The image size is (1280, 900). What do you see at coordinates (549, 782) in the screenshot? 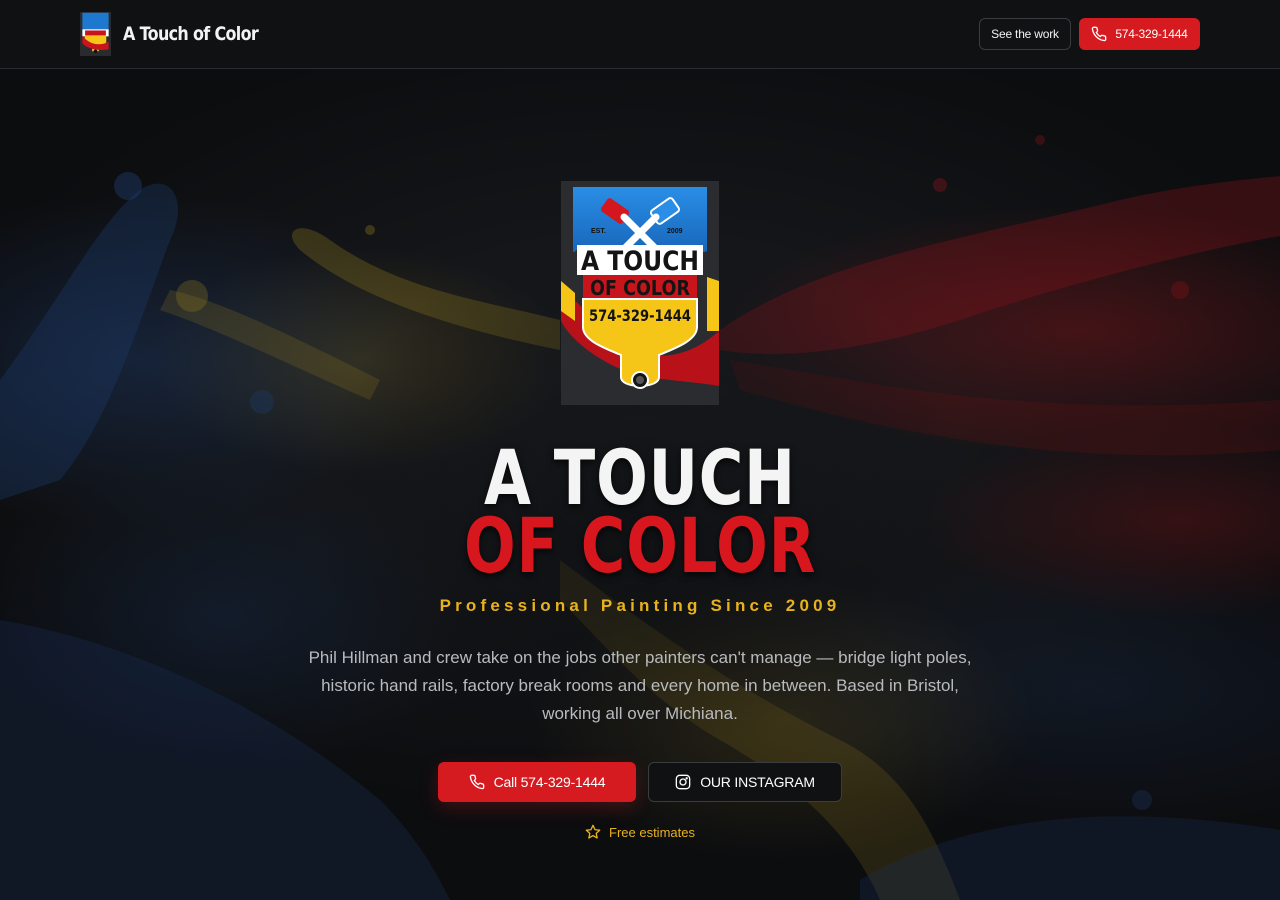
I see `call-button-label: Call 574-329-1444` at bounding box center [549, 782].